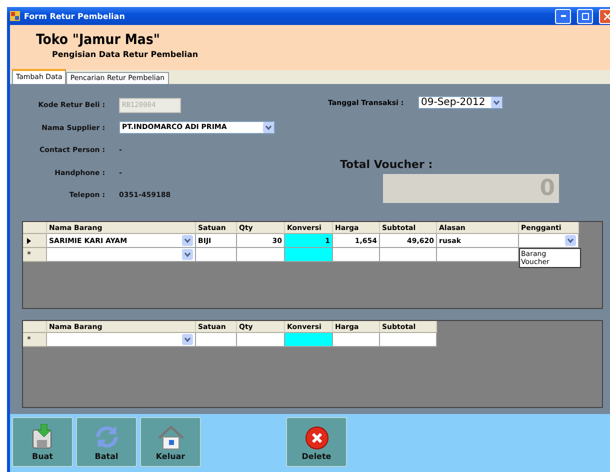  Describe the element at coordinates (607, 16) in the screenshot. I see `close-icon` at that location.